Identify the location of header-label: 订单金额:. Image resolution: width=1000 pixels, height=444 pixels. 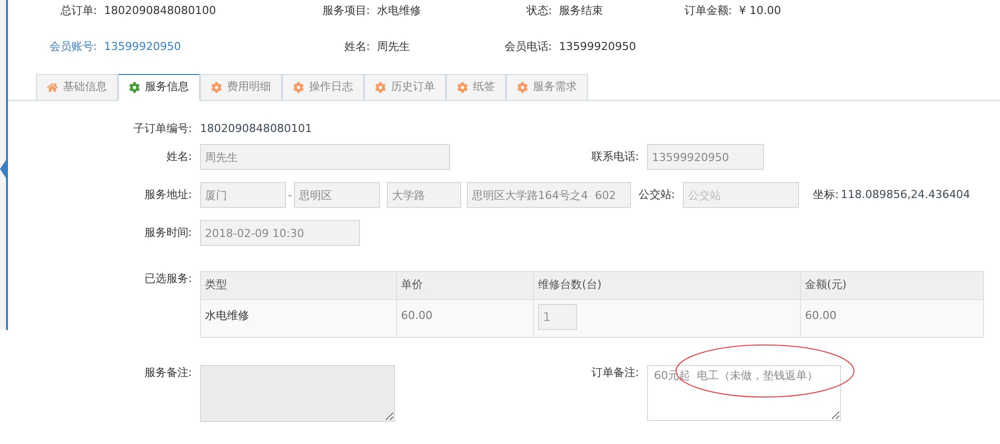
(707, 10).